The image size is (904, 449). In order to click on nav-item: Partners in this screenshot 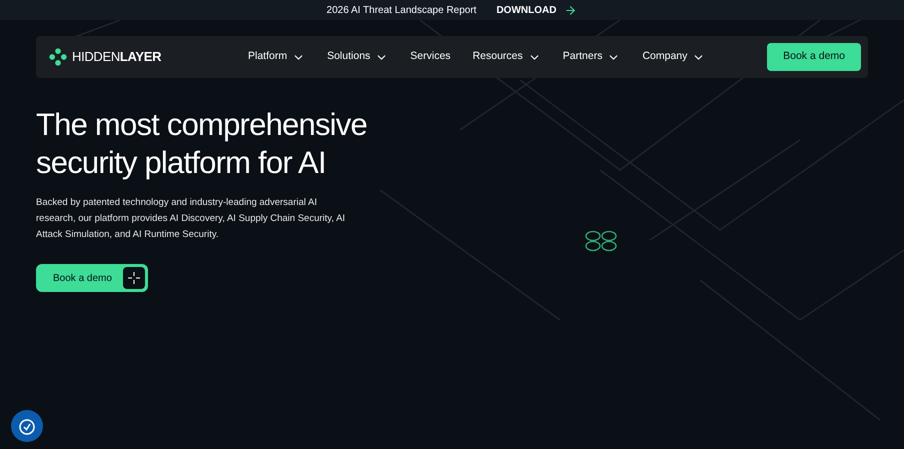, I will do `click(591, 57)`.